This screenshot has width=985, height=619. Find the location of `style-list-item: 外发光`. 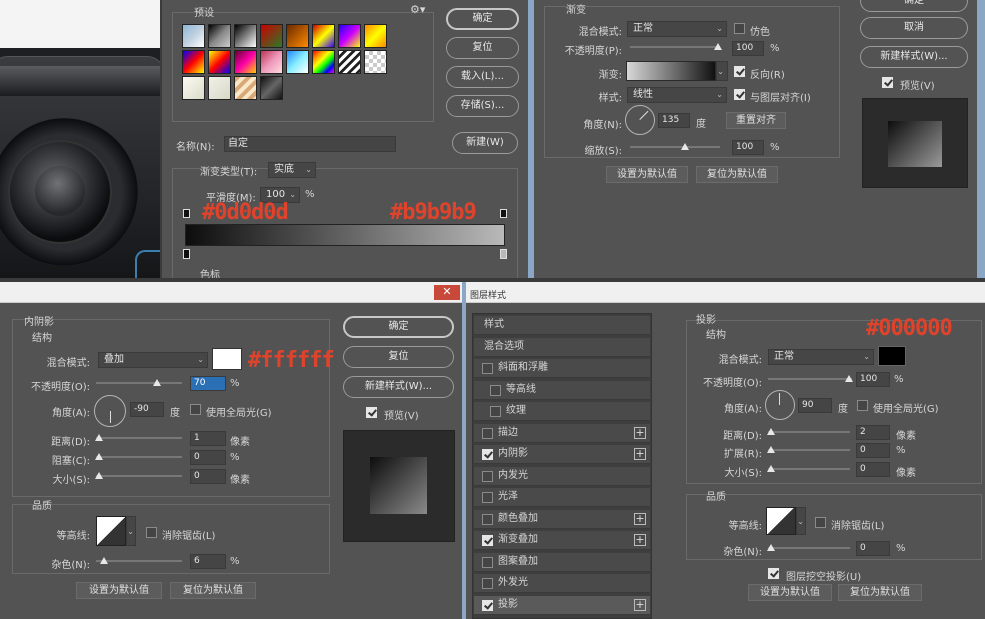

style-list-item: 外发光 is located at coordinates (562, 583).